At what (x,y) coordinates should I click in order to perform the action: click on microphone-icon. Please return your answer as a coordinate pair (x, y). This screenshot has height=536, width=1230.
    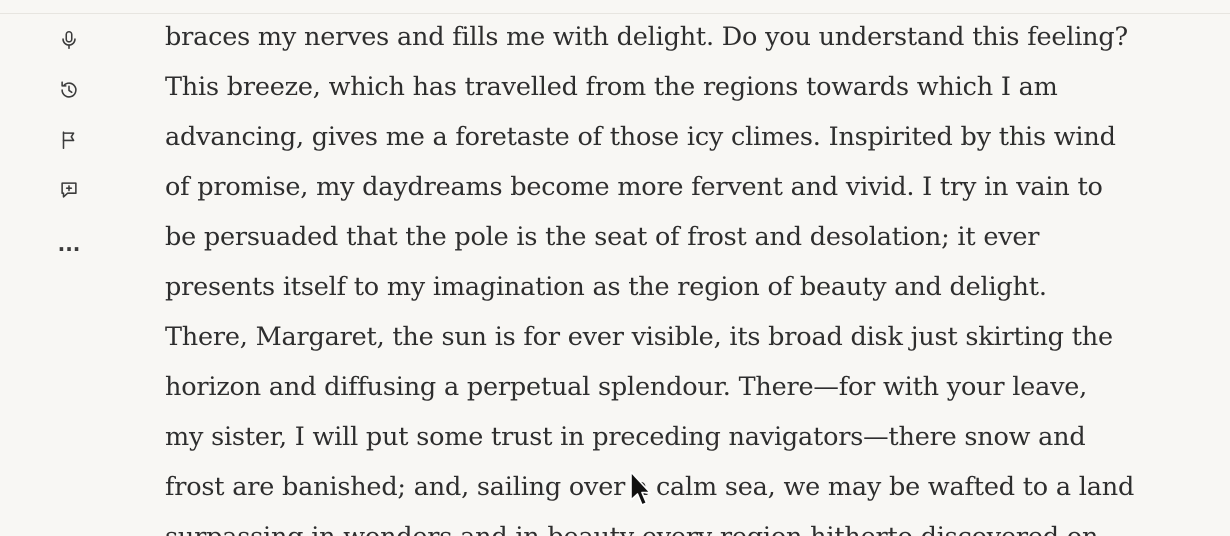
    Looking at the image, I should click on (69, 40).